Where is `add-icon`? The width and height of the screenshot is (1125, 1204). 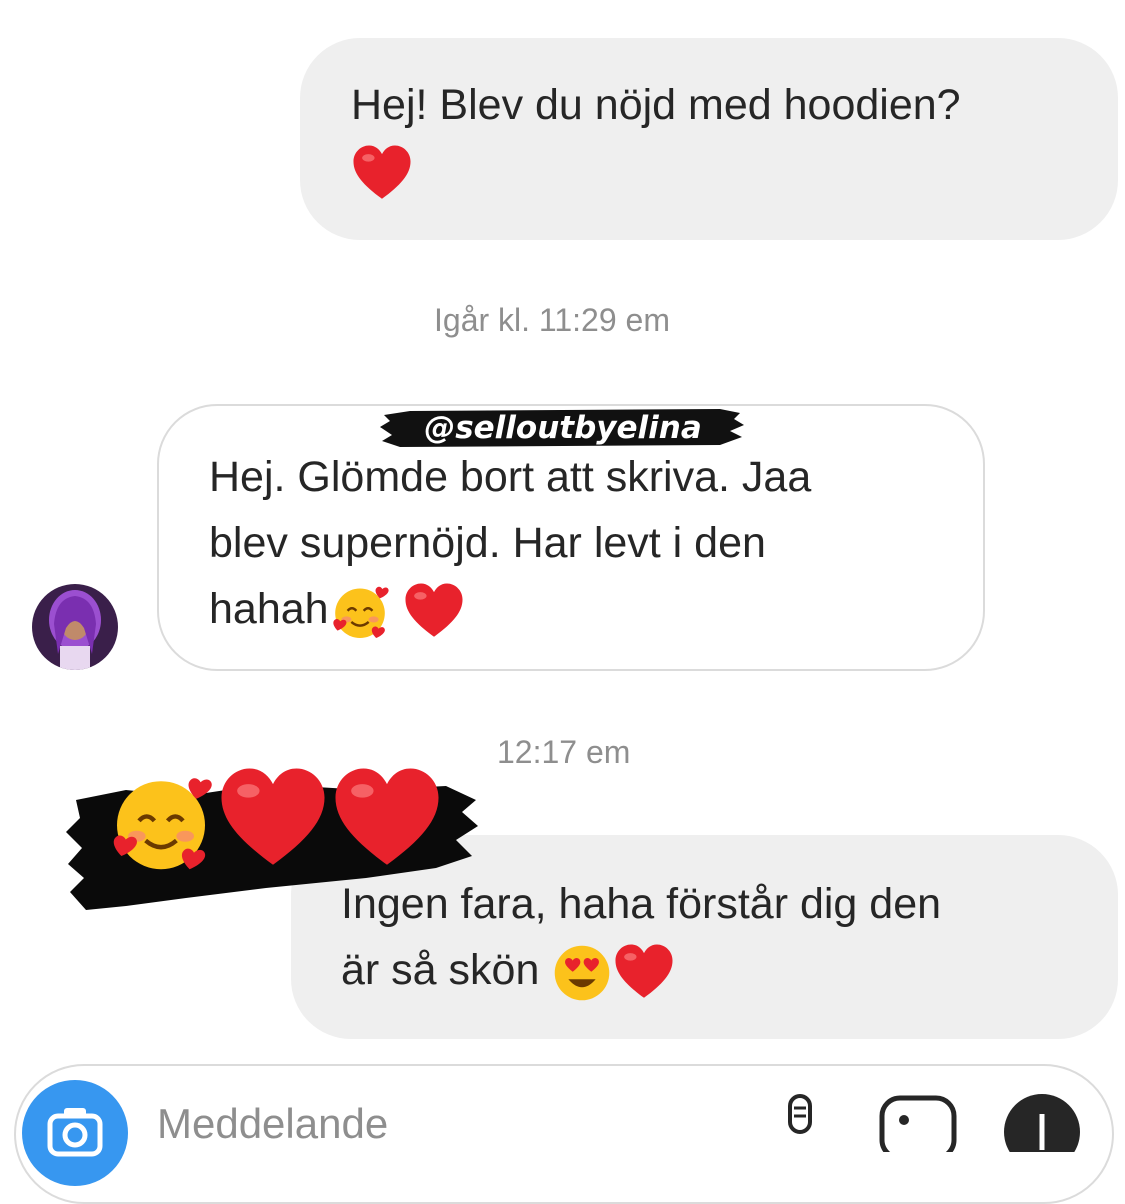
add-icon is located at coordinates (1042, 1122).